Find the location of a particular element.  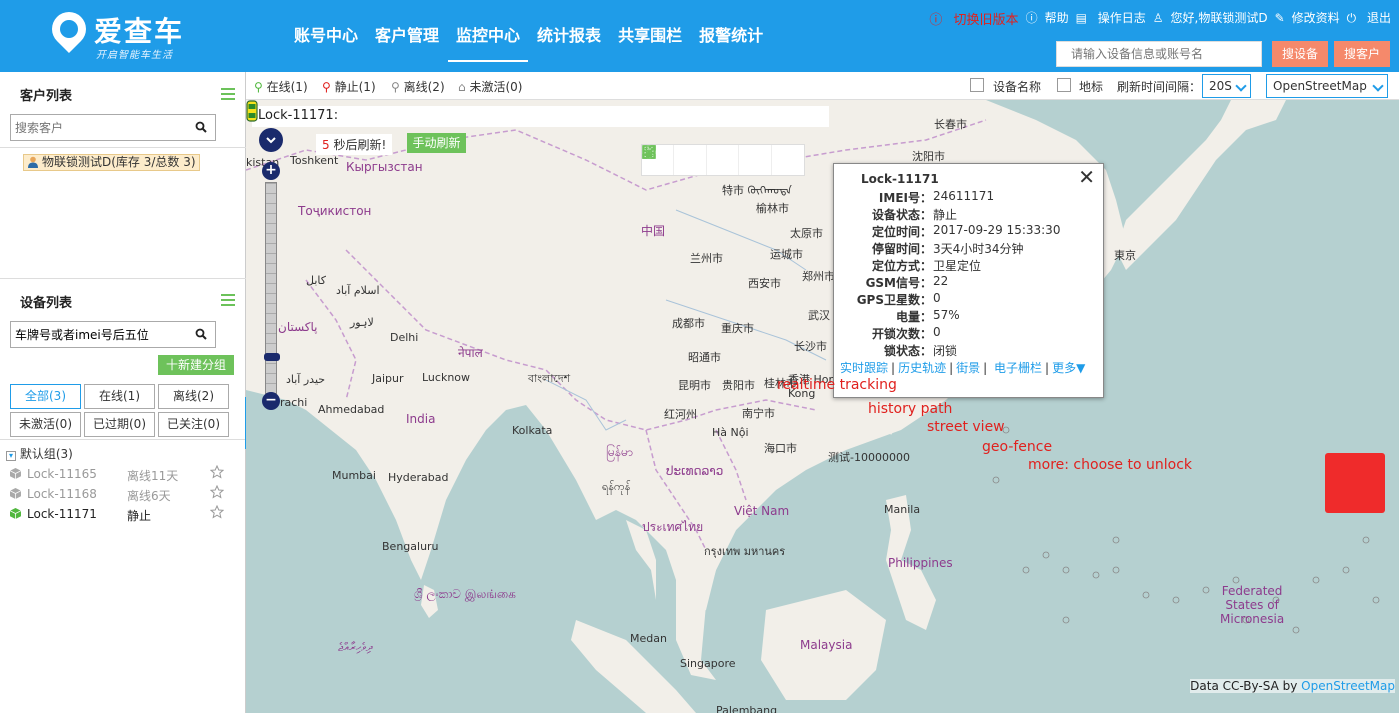

divider is located at coordinates (123, 147).